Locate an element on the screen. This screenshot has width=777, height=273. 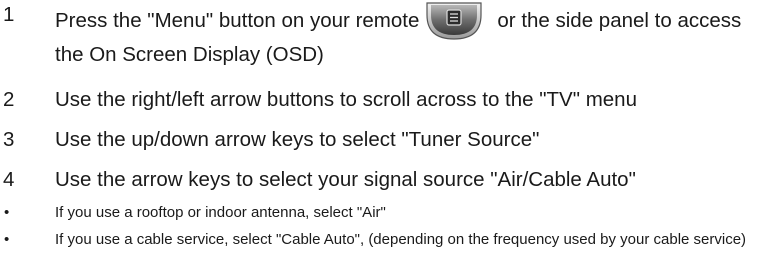
step-text: Press the "Menu" button on your remote is located at coordinates (237, 20).